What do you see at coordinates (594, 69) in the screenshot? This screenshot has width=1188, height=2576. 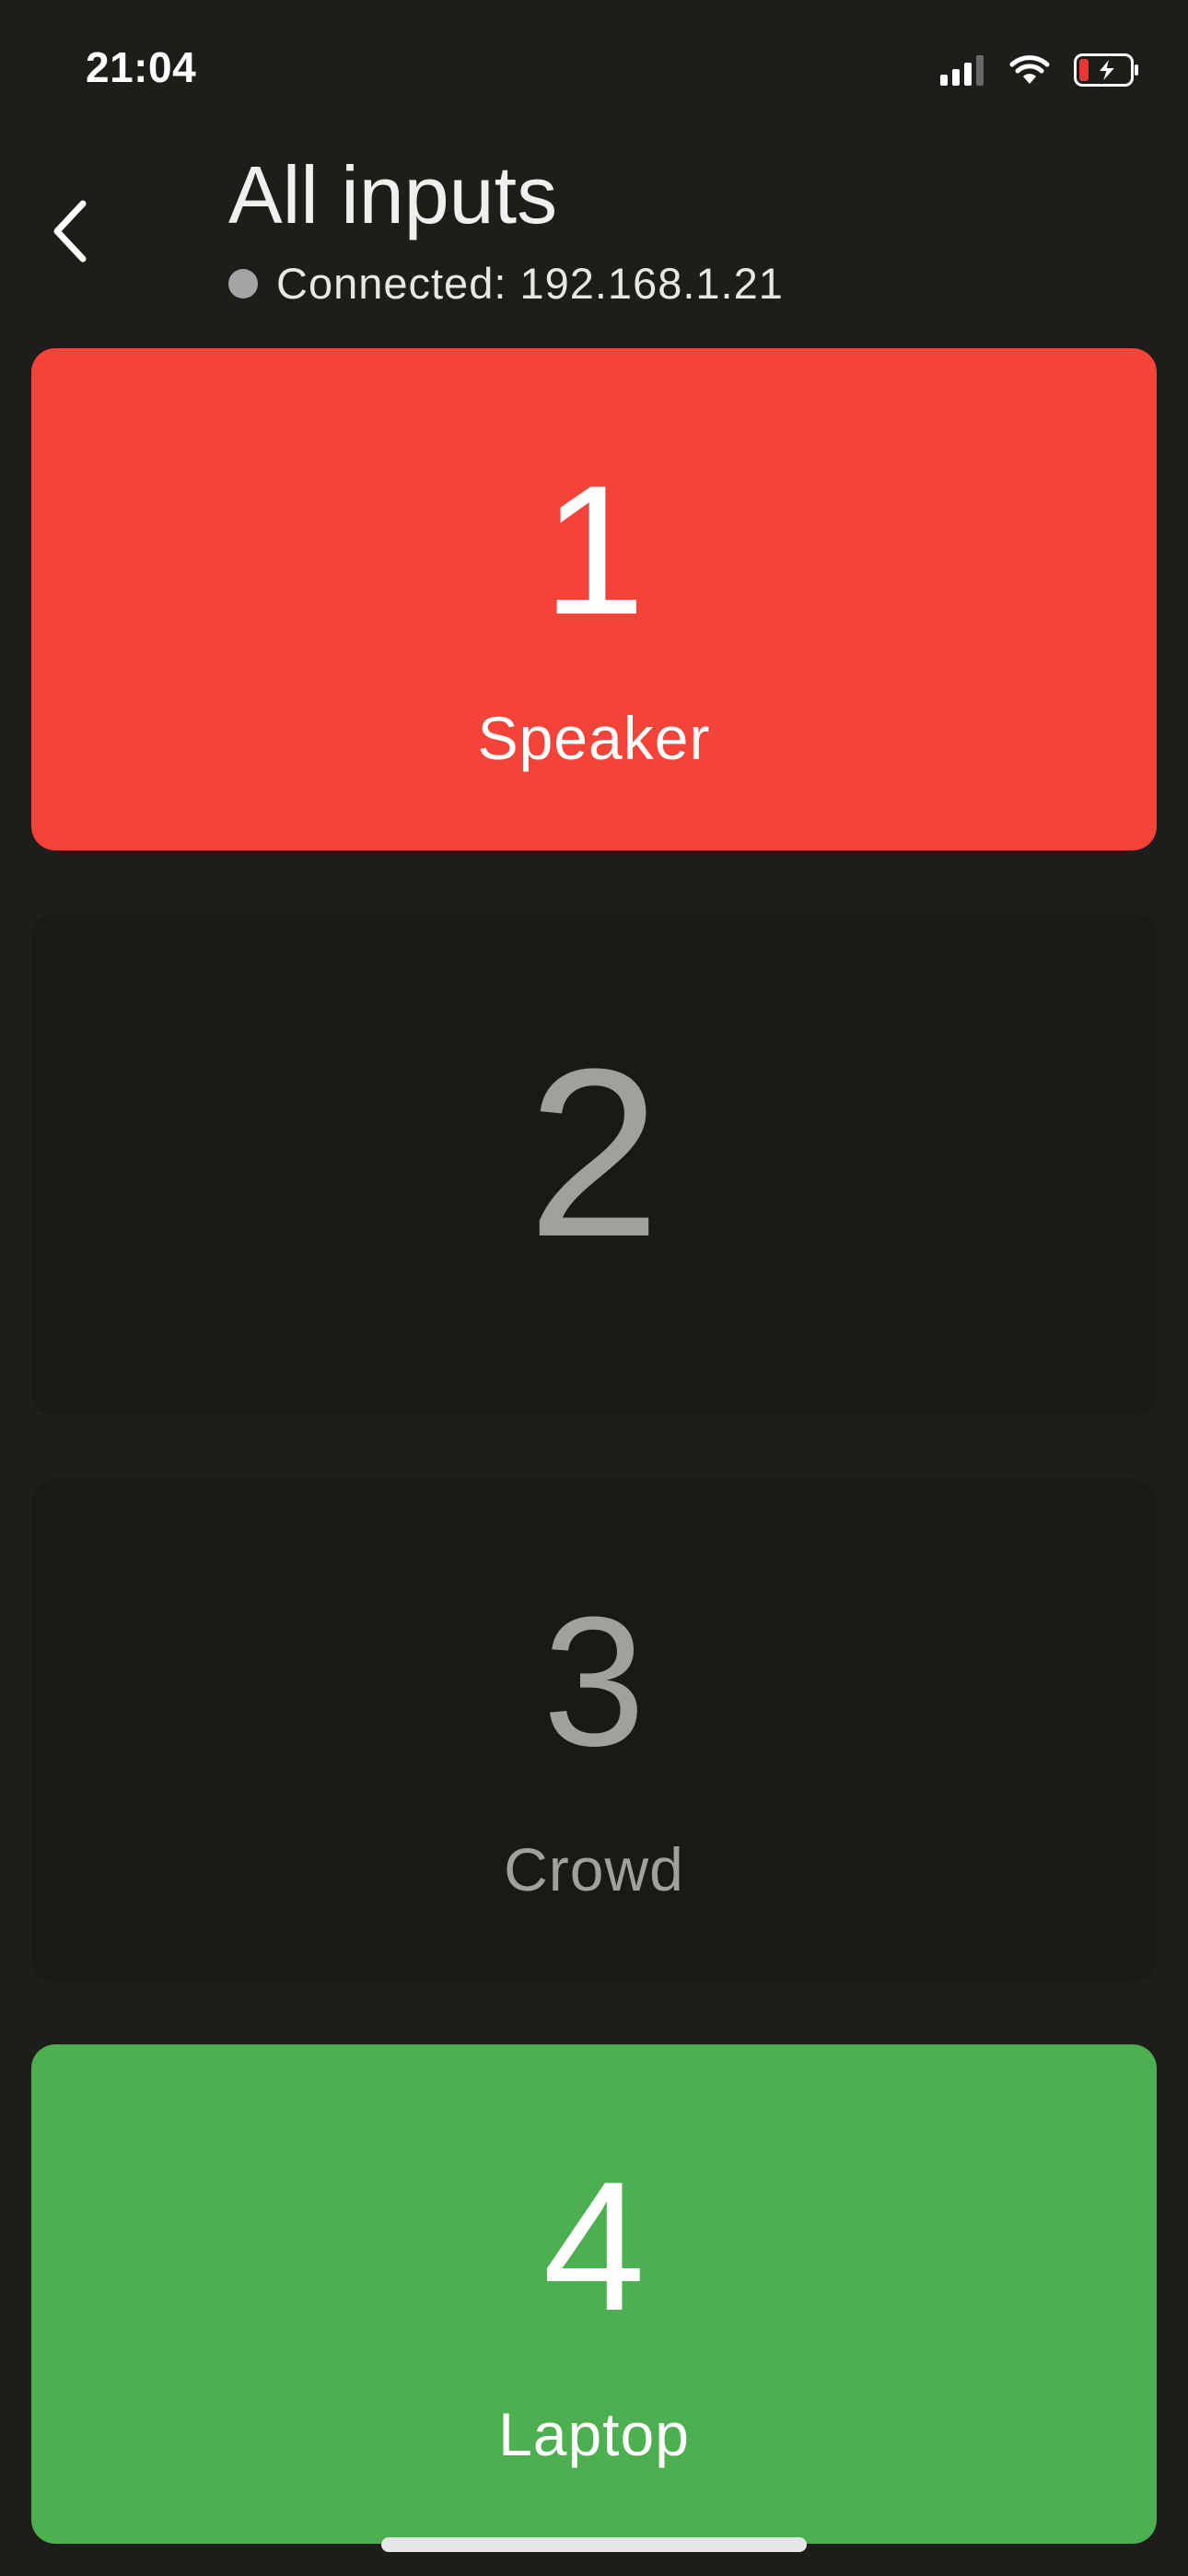 I see `status-bar: 21:04` at bounding box center [594, 69].